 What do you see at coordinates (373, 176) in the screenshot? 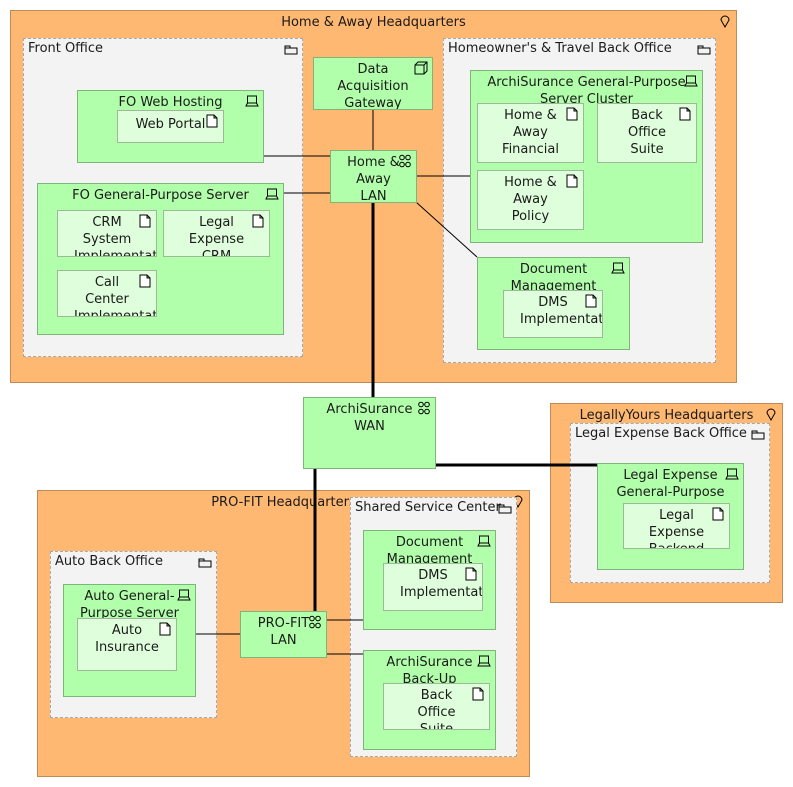
I see `node-home-away-lan: Home & Away LAN` at bounding box center [373, 176].